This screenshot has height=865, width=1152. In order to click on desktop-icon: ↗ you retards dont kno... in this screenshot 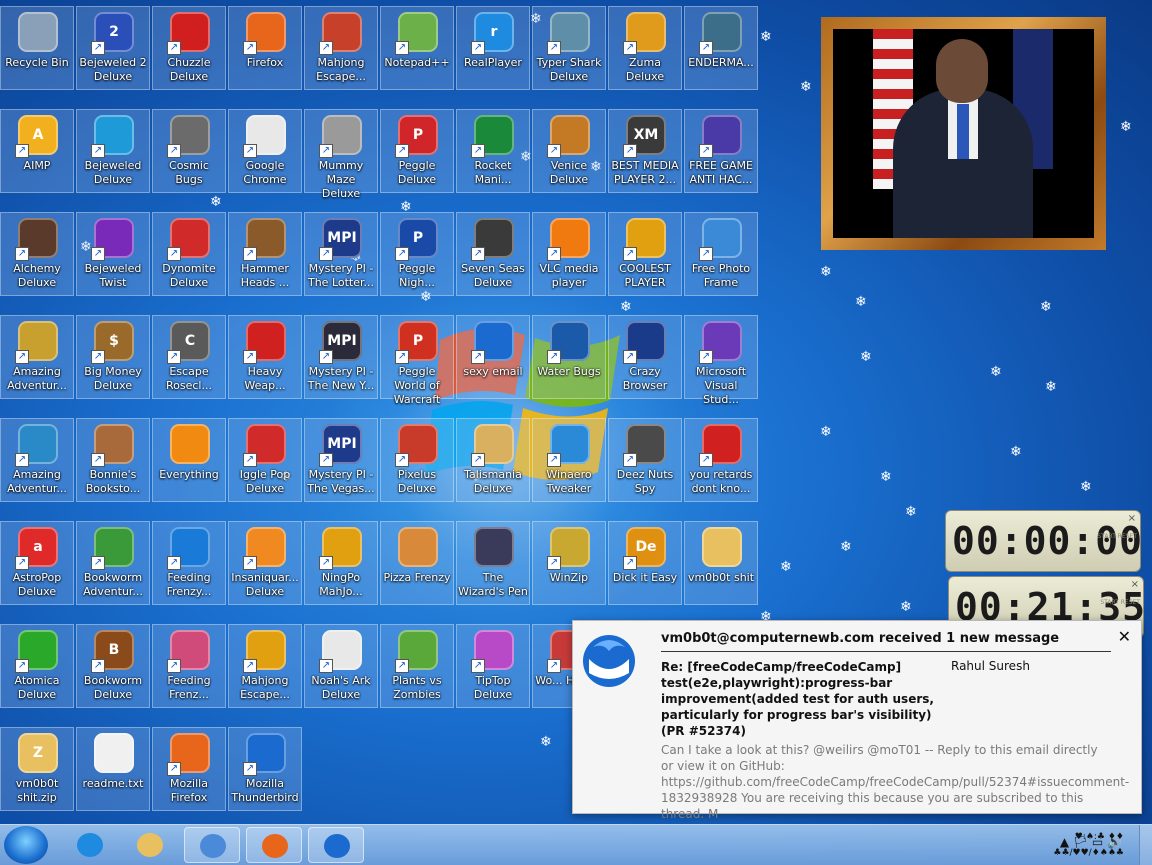, I will do `click(721, 460)`.